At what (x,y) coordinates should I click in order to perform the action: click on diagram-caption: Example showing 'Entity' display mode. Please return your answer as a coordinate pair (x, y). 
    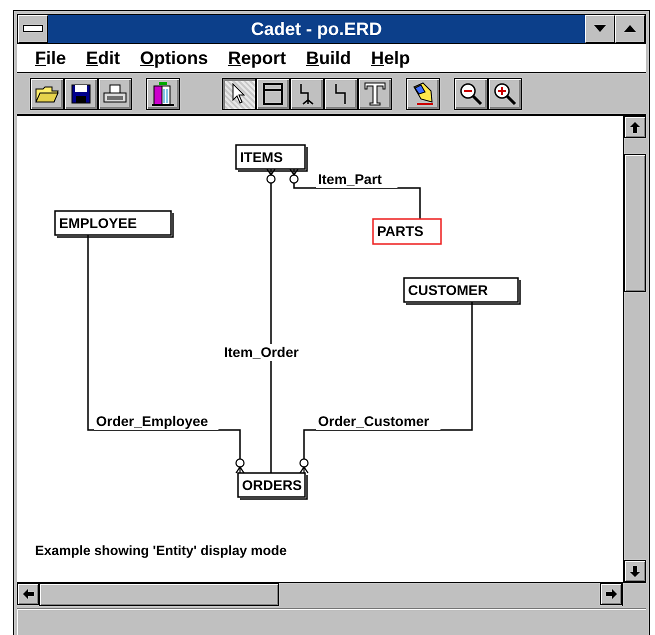
    Looking at the image, I should click on (161, 550).